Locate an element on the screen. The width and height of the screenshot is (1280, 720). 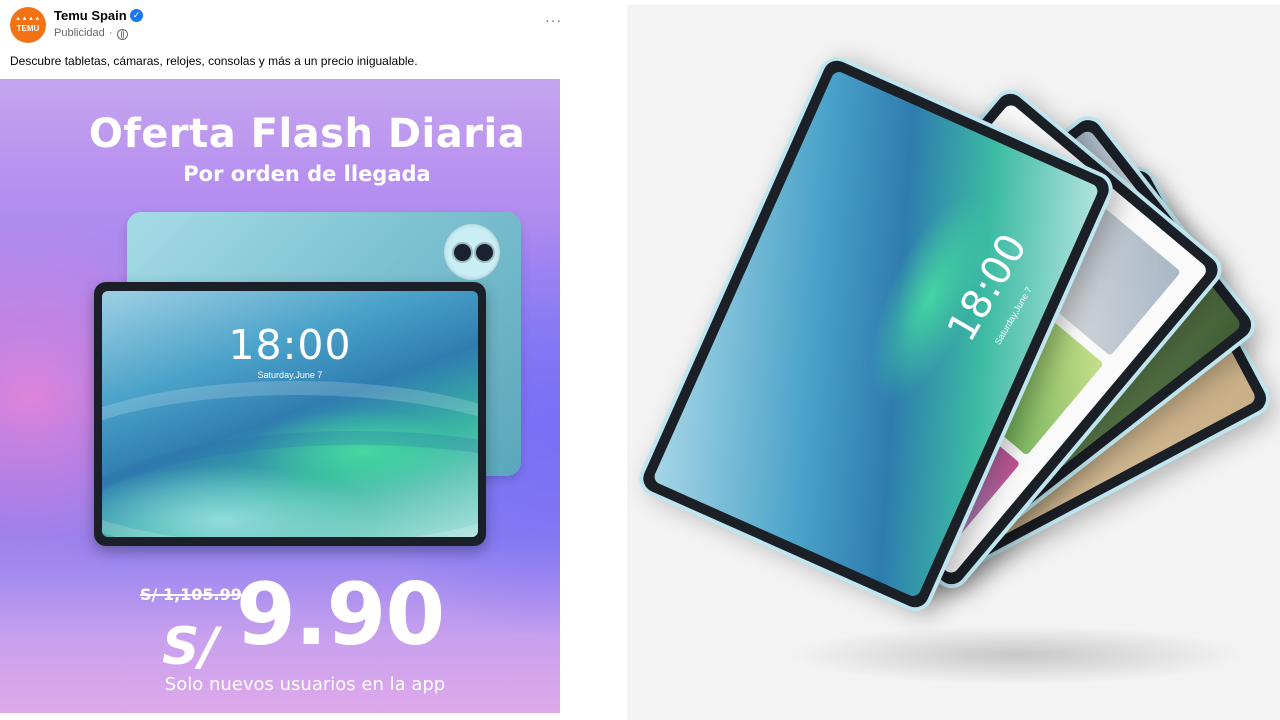
divider is located at coordinates (593, 360).